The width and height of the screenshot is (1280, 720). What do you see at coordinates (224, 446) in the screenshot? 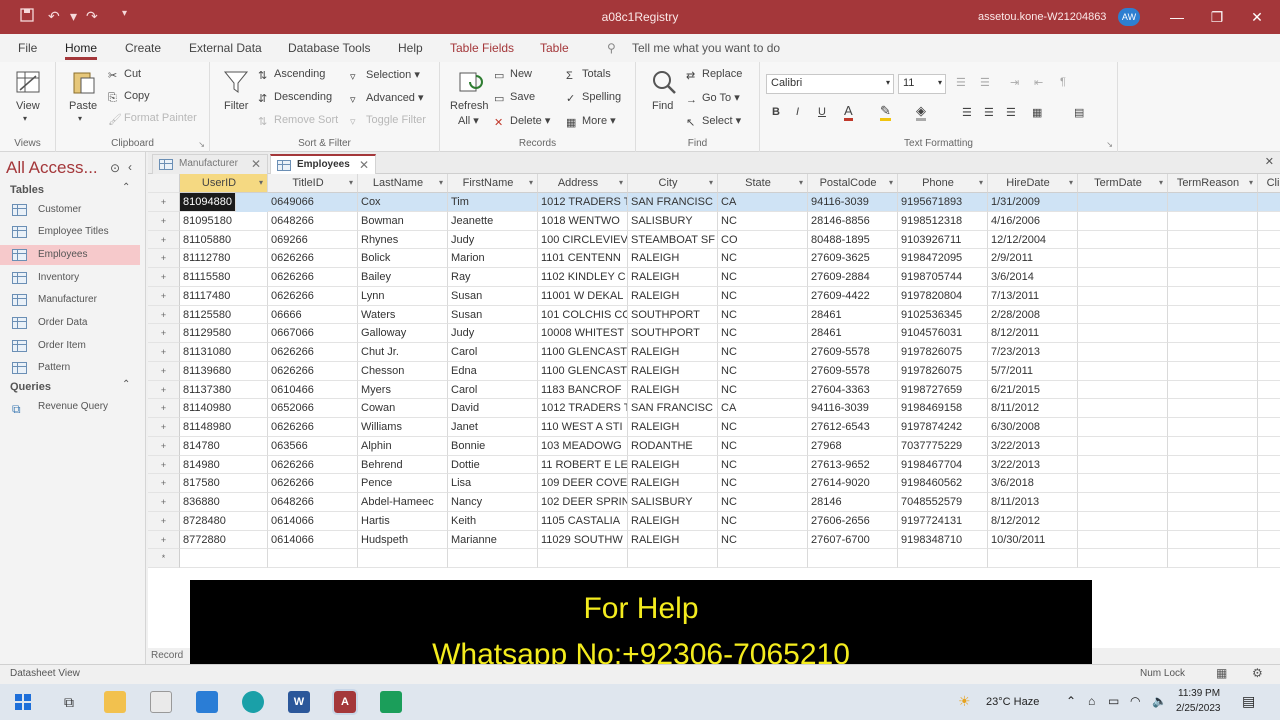
I see `table-cell: 814780` at bounding box center [224, 446].